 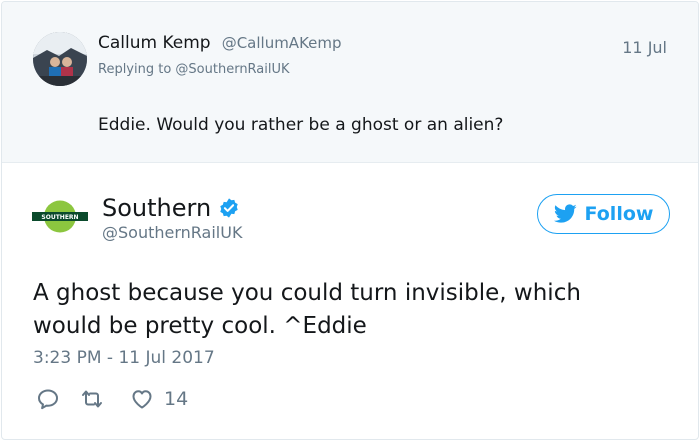 I want to click on like-count: 14, so click(x=176, y=399).